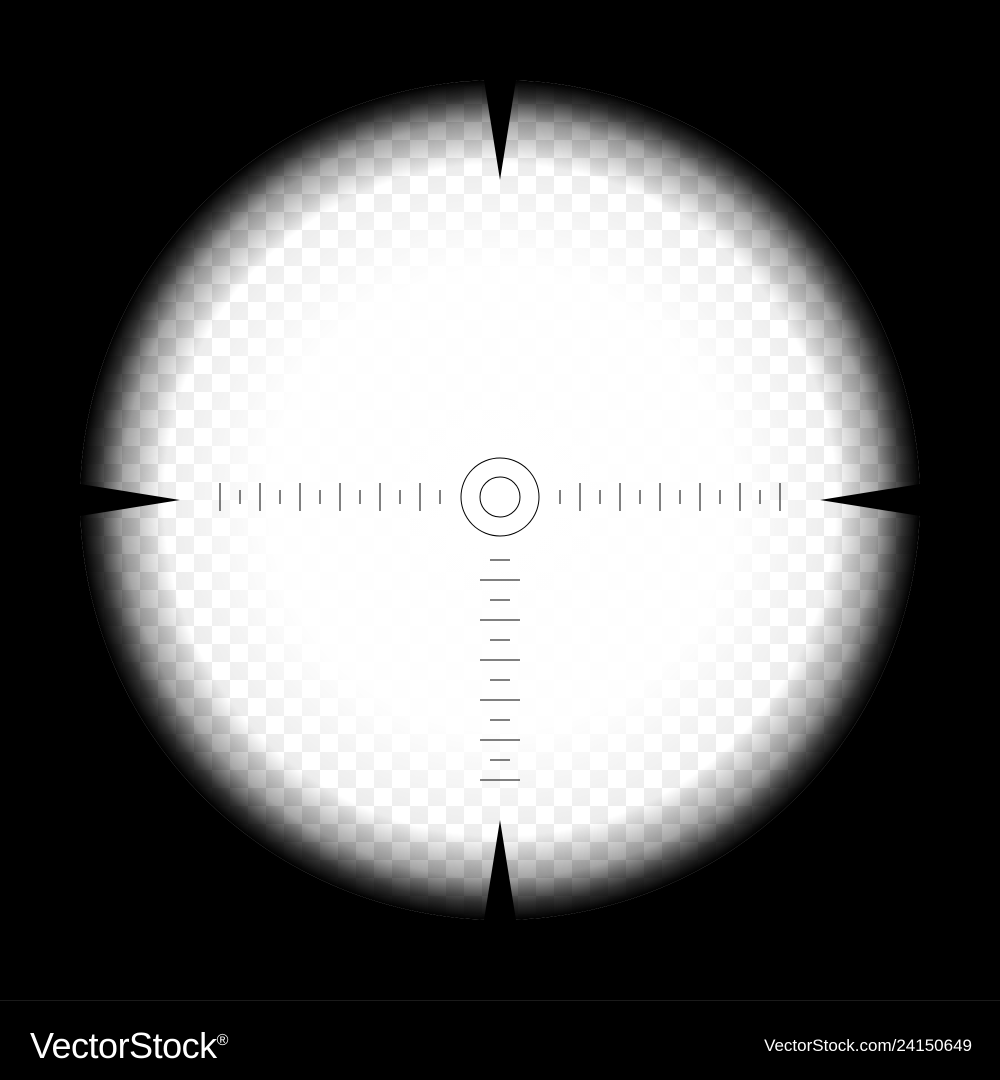  What do you see at coordinates (500, 1040) in the screenshot?
I see `watermark-bar: VectorStock® VectorStock.com/24150649` at bounding box center [500, 1040].